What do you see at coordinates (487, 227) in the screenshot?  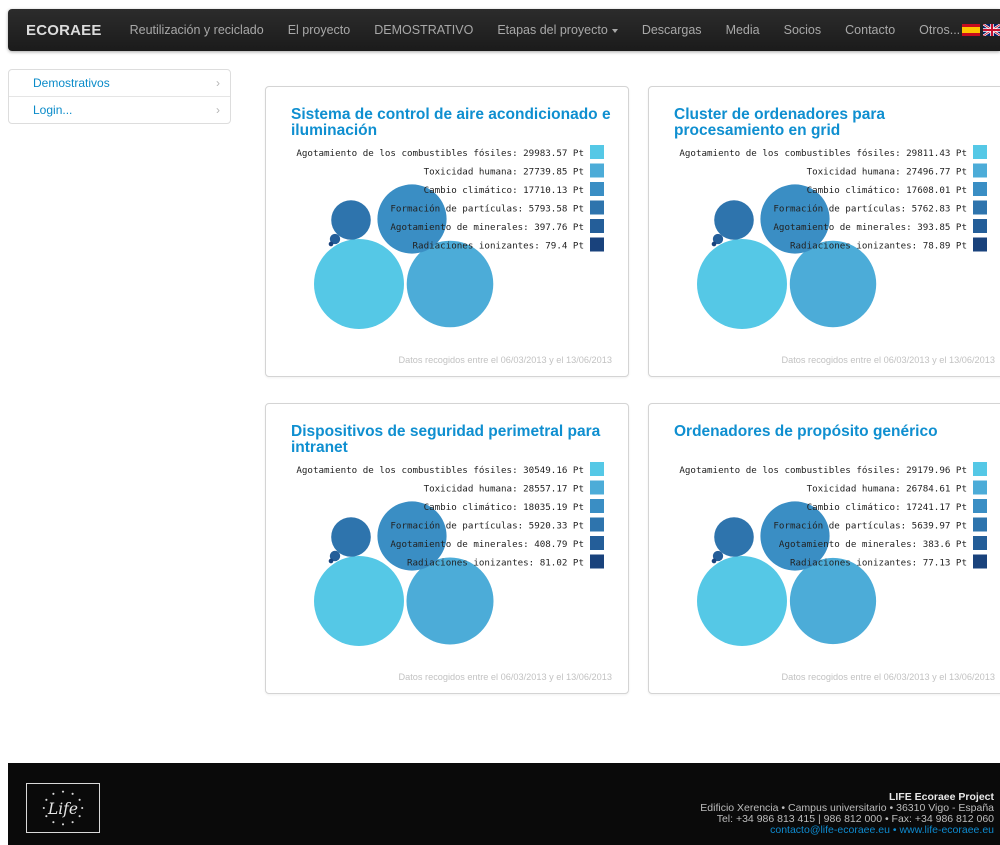 I see `legend-label: Agotamiento de minerales: 397.76 Pt` at bounding box center [487, 227].